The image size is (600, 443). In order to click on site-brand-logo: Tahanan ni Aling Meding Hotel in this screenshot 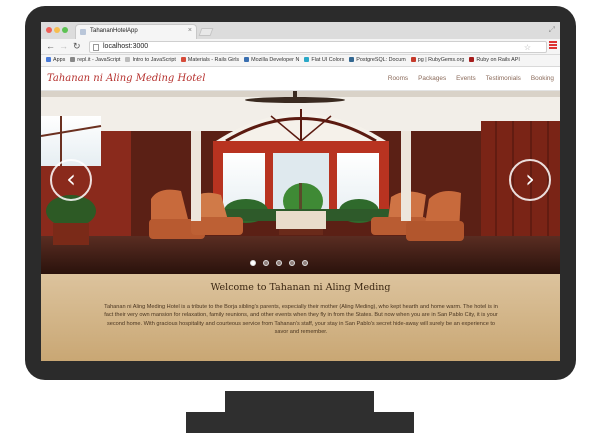, I will do `click(126, 78)`.